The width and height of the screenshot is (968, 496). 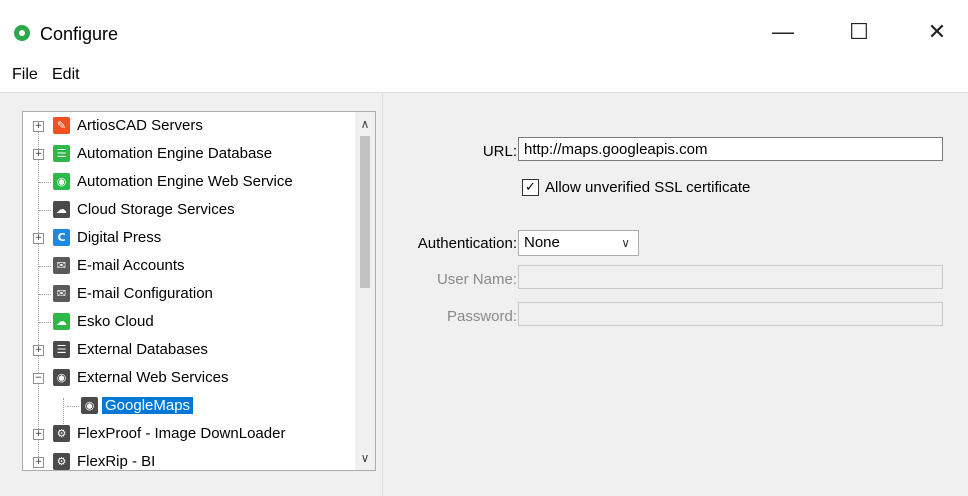 What do you see at coordinates (625, 243) in the screenshot?
I see `chevron-down-icon: ∨` at bounding box center [625, 243].